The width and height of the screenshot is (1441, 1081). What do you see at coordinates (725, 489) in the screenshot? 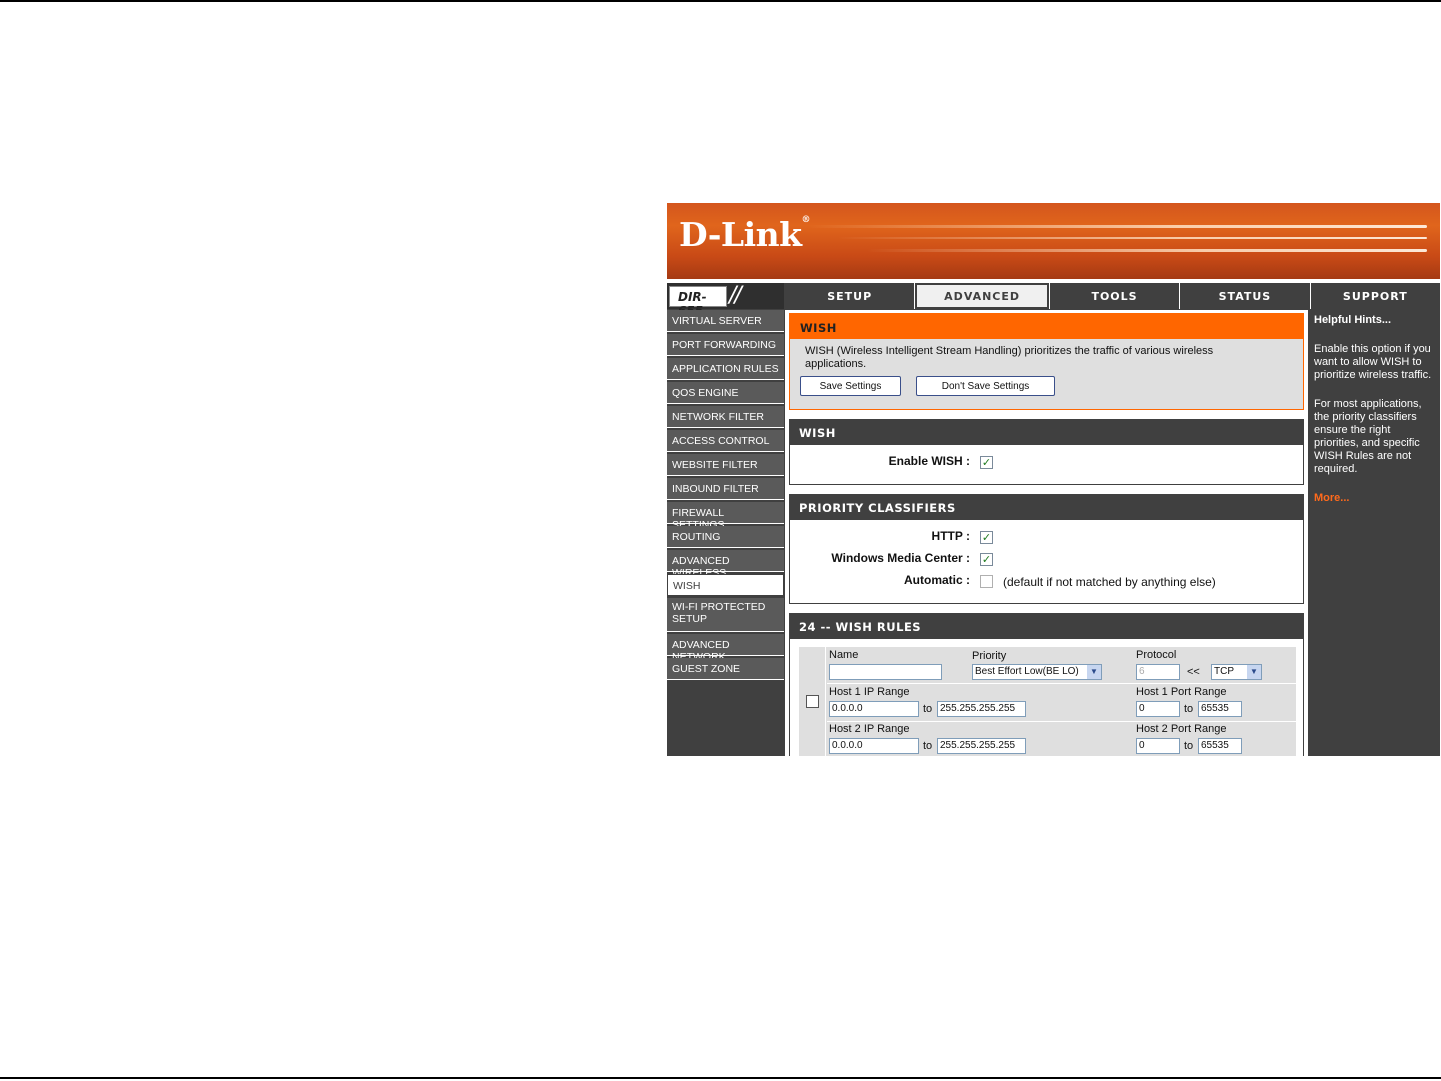
I see `sidebar-item-inbound-filter: INBOUND FILTER` at bounding box center [725, 489].